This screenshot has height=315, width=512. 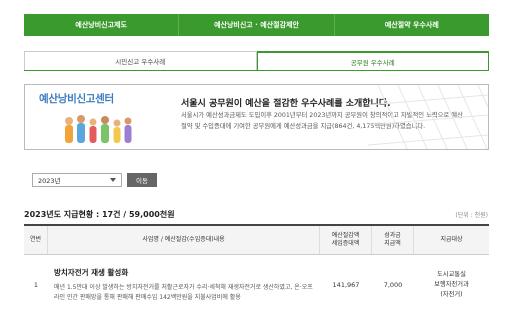 What do you see at coordinates (91, 272) in the screenshot?
I see `row-title: 방치자전거 재생 활성화` at bounding box center [91, 272].